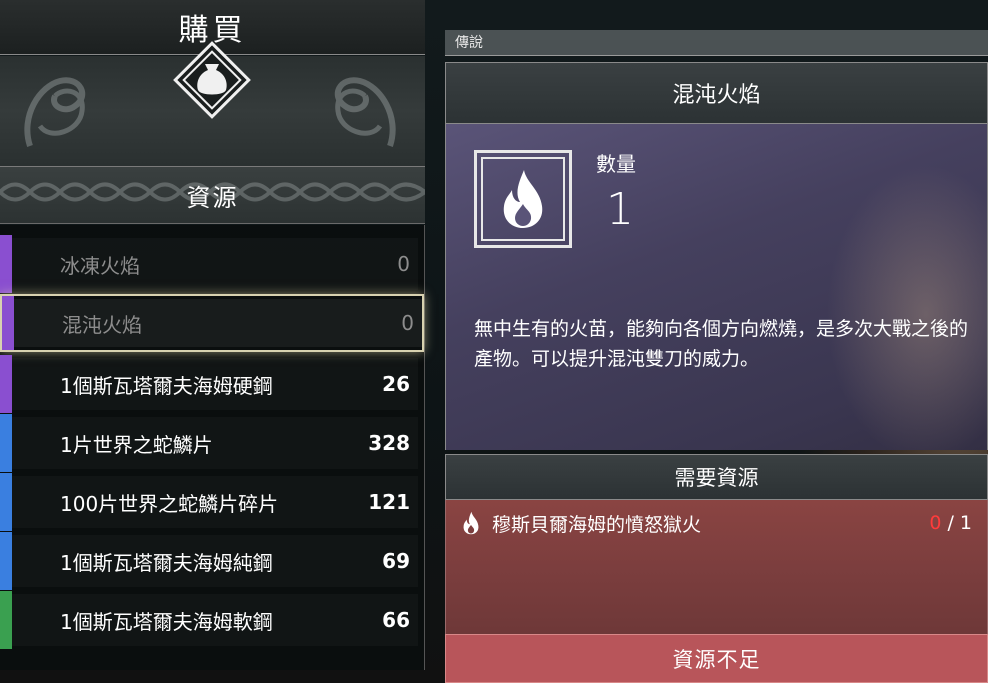 This screenshot has height=683, width=988. I want to click on list-item-ice-flame: 冰凍火焰 0, so click(209, 264).